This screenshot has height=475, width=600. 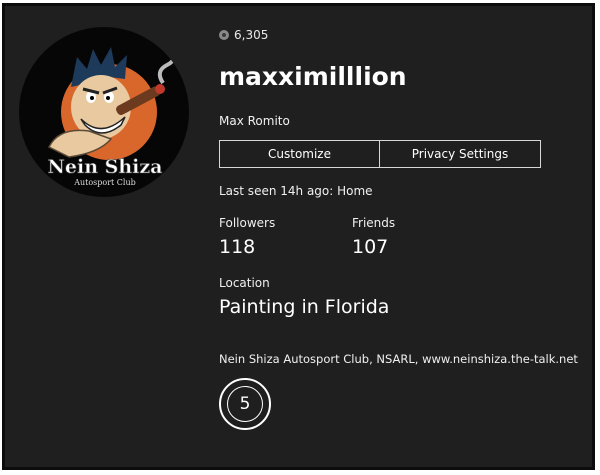 What do you see at coordinates (304, 307) in the screenshot?
I see `location-value: Painting in Florida` at bounding box center [304, 307].